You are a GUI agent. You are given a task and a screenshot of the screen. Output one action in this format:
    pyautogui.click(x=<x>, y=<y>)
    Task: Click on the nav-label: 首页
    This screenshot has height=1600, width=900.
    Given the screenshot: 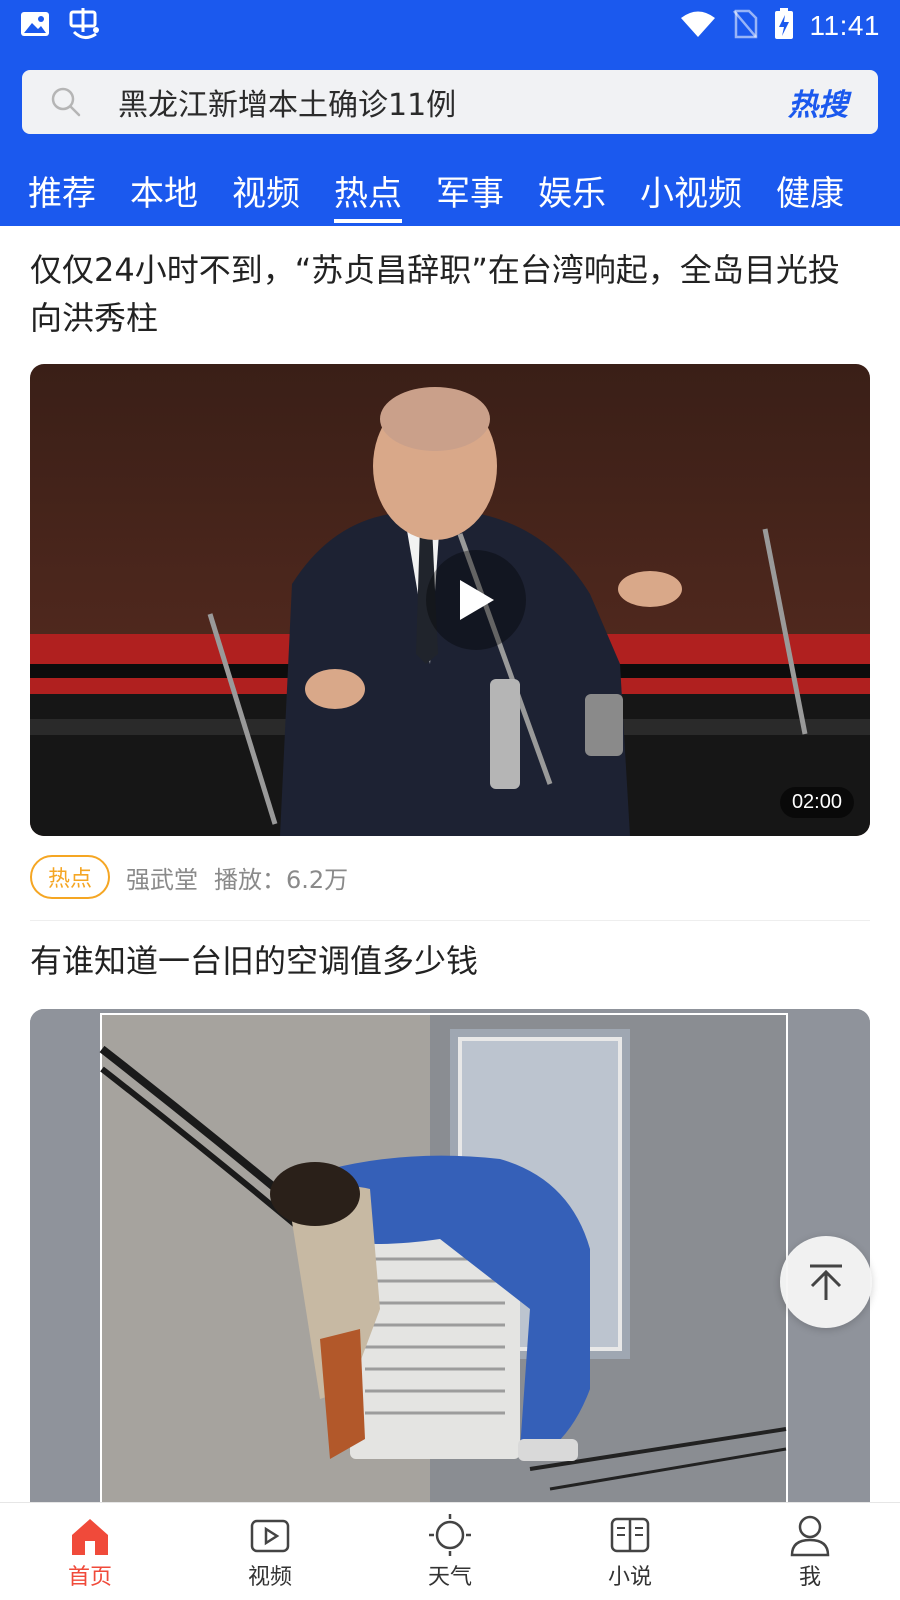 What is the action you would take?
    pyautogui.click(x=89, y=1577)
    